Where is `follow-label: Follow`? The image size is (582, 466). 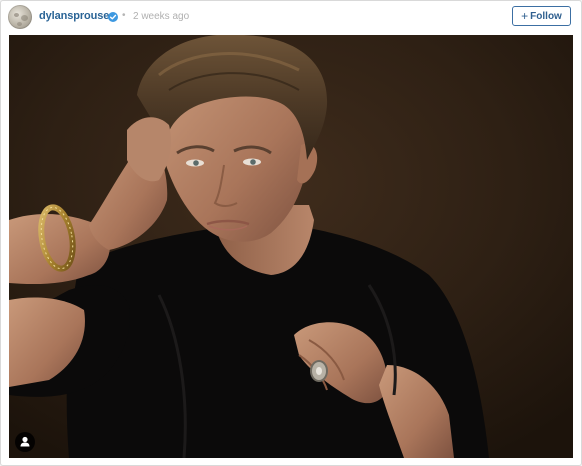
follow-label: Follow is located at coordinates (546, 16).